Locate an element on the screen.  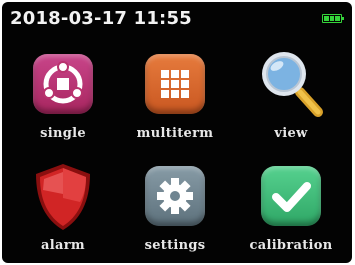
app-multiterm: multiterm is located at coordinates (173, 101).